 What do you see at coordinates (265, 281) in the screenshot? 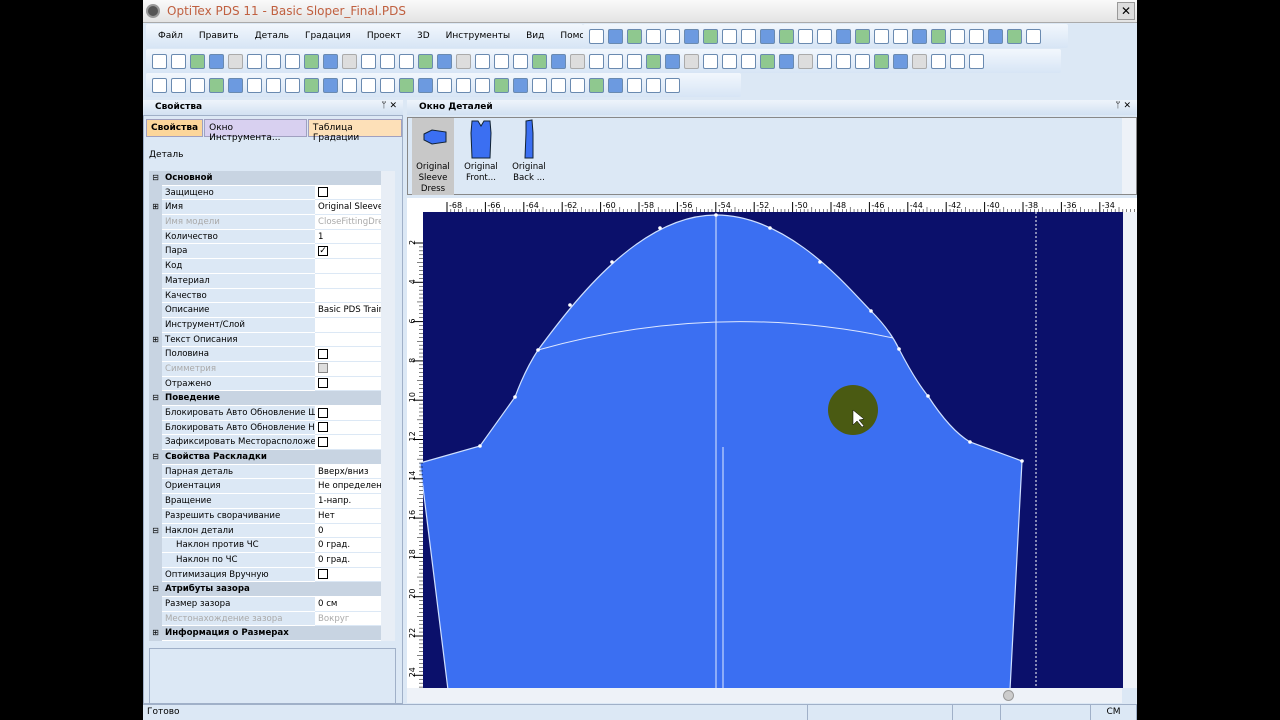
I see `property-row: Материал` at bounding box center [265, 281].